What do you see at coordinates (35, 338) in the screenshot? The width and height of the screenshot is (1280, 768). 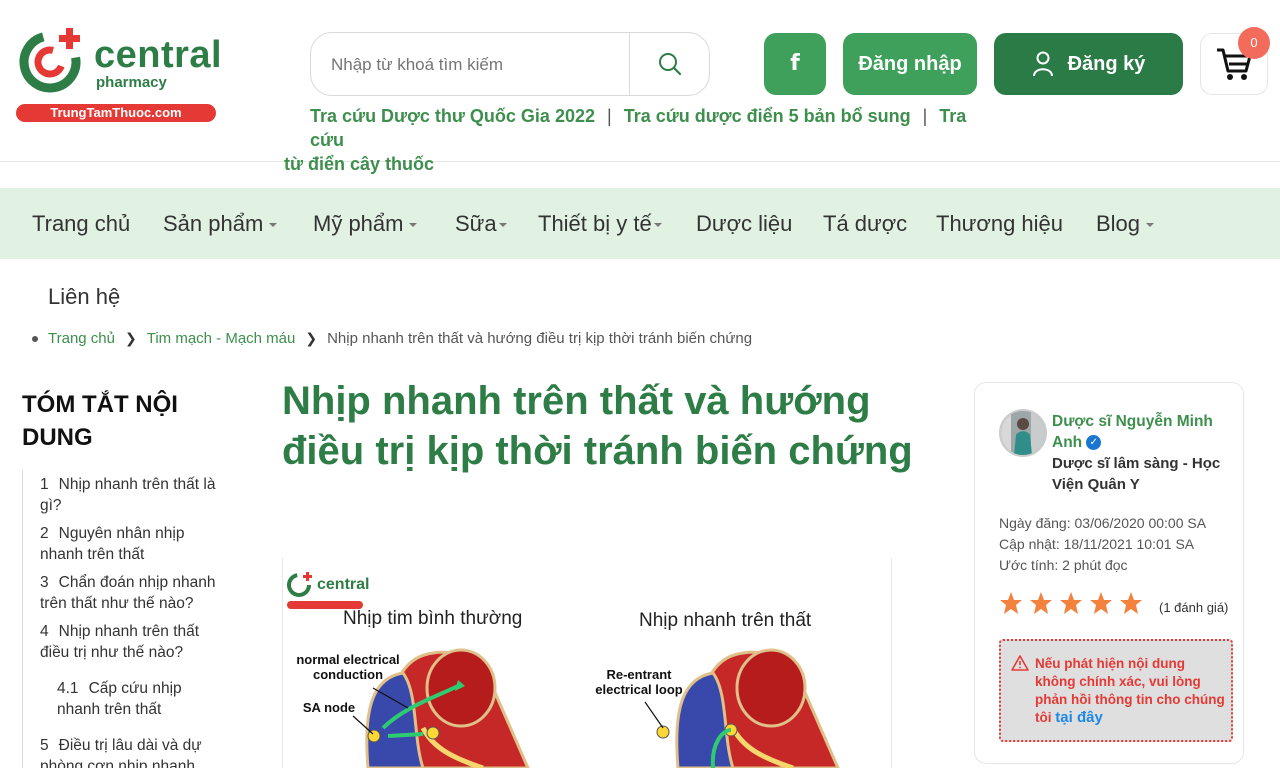 I see `bullet-icon` at bounding box center [35, 338].